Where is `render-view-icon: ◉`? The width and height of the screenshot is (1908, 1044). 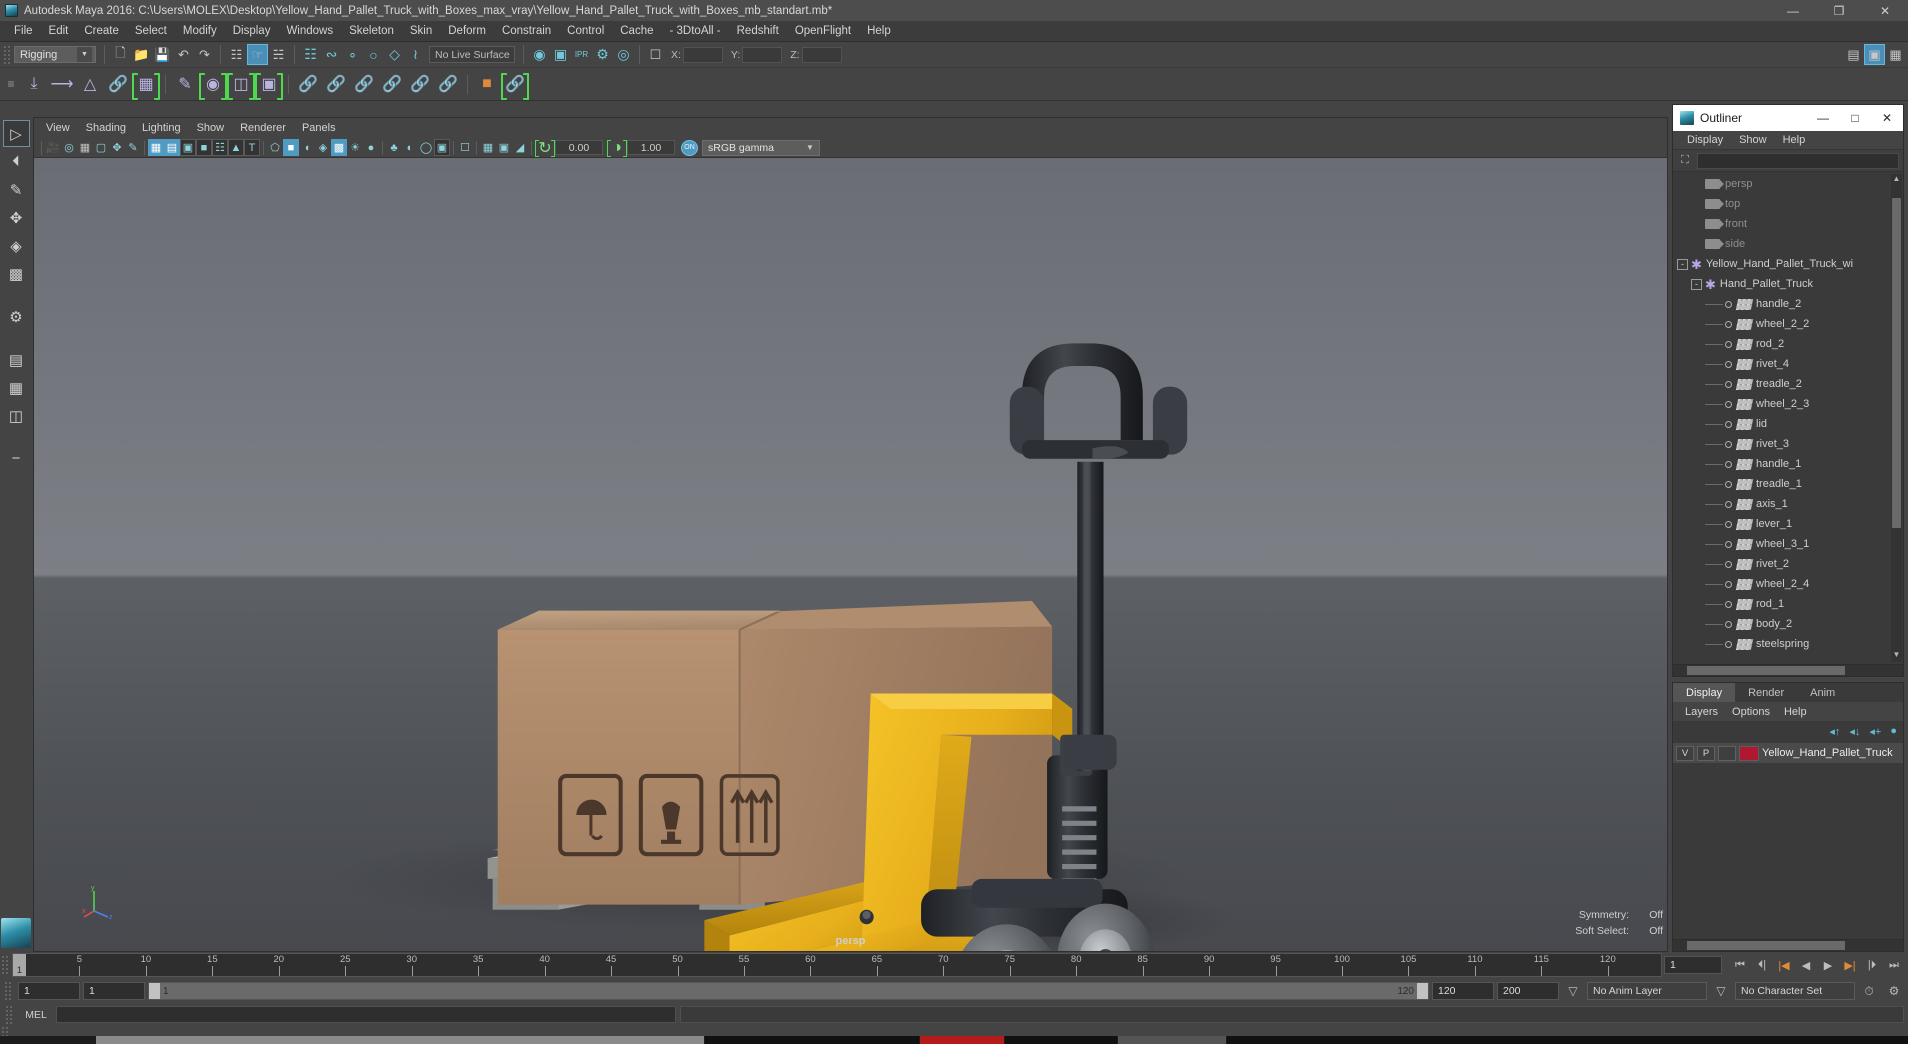
render-view-icon: ◉ is located at coordinates (539, 54).